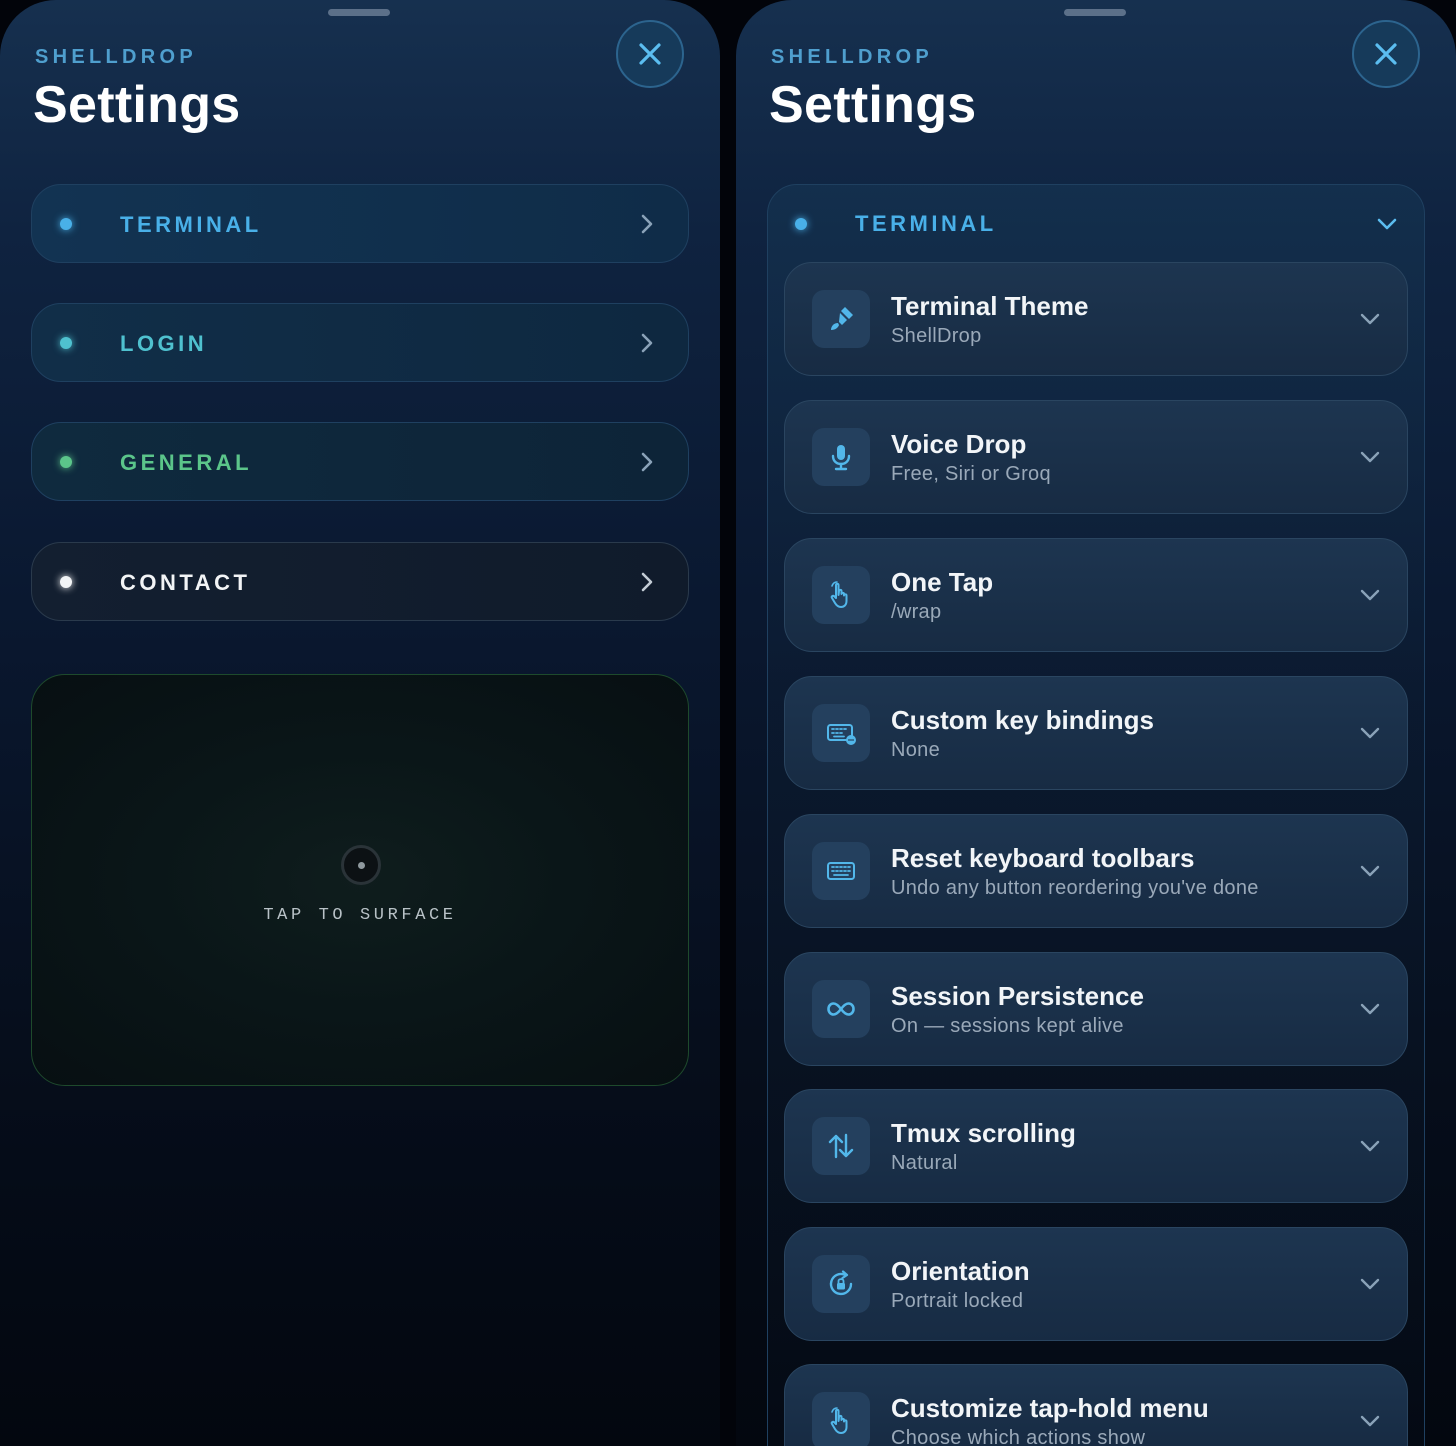  Describe the element at coordinates (960, 1271) in the screenshot. I see `setting-title: Orientation` at that location.